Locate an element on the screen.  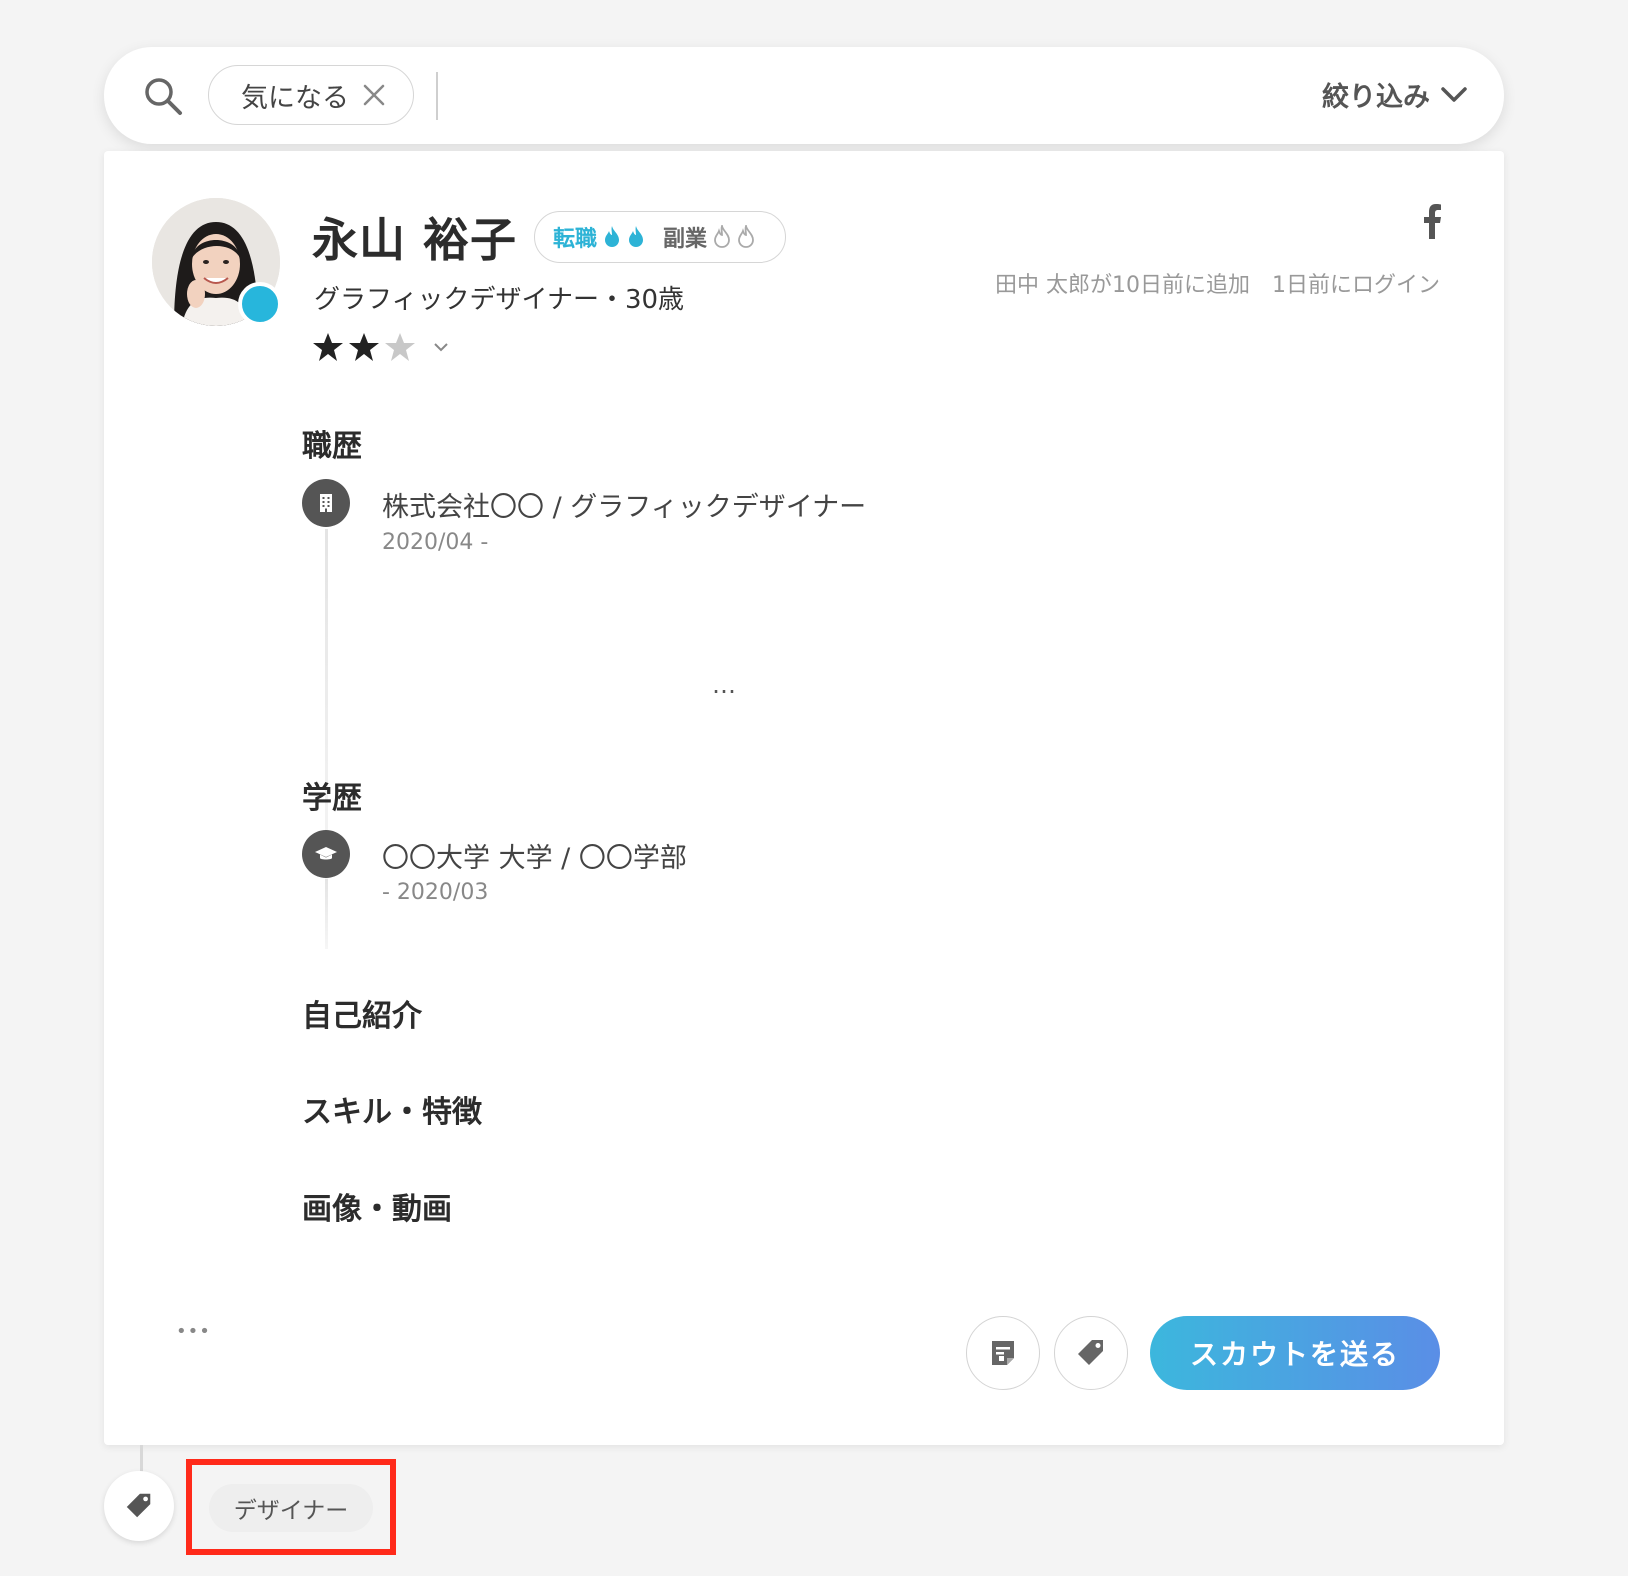
memo-icon is located at coordinates (1003, 1353).